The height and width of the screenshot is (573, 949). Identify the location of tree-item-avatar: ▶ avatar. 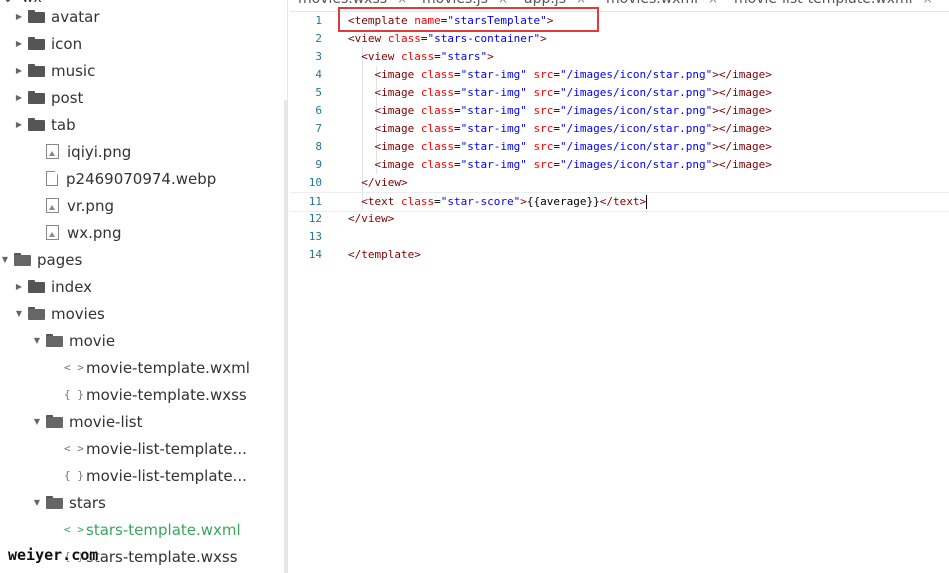
(142, 16).